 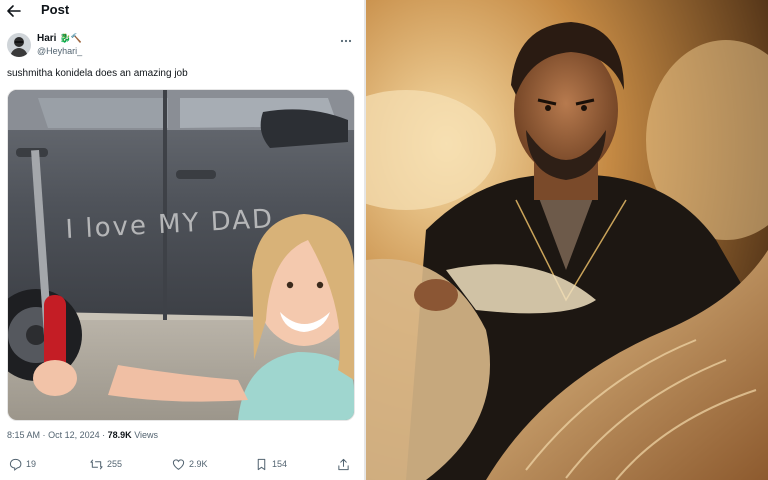 I want to click on back-arrow-icon, so click(x=14, y=11).